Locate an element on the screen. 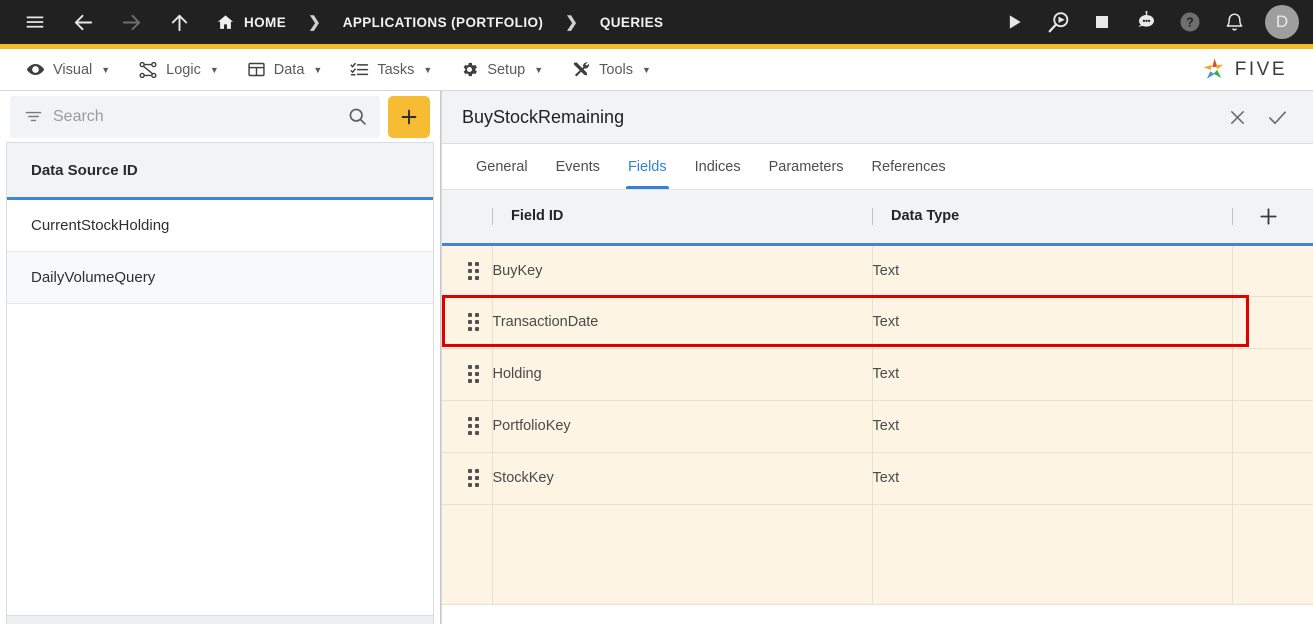  chatbot-icon is located at coordinates (1146, 22).